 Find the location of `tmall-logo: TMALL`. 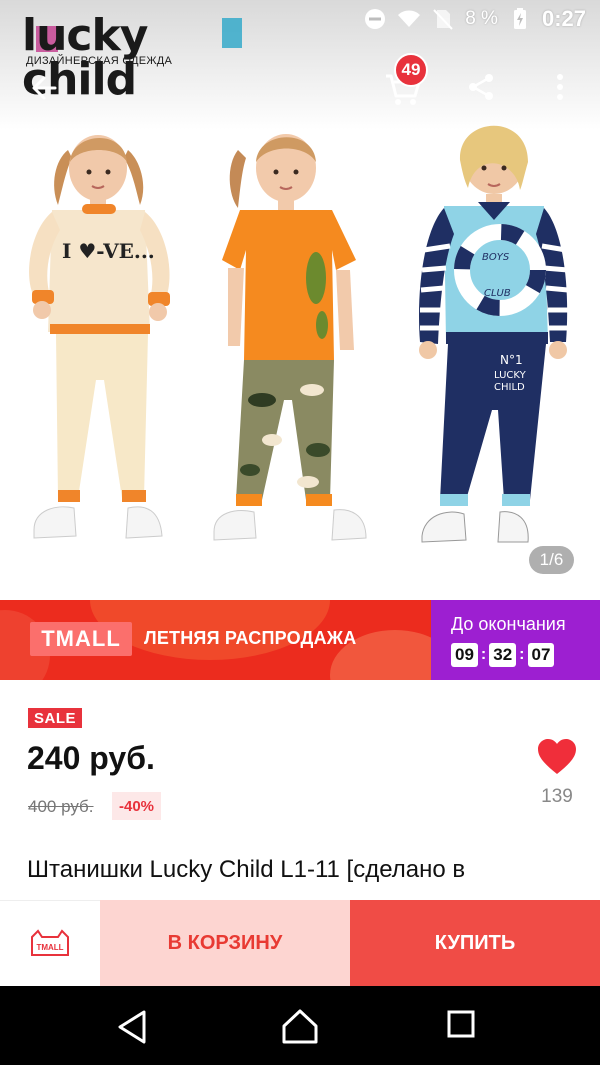

tmall-logo: TMALL is located at coordinates (81, 639).